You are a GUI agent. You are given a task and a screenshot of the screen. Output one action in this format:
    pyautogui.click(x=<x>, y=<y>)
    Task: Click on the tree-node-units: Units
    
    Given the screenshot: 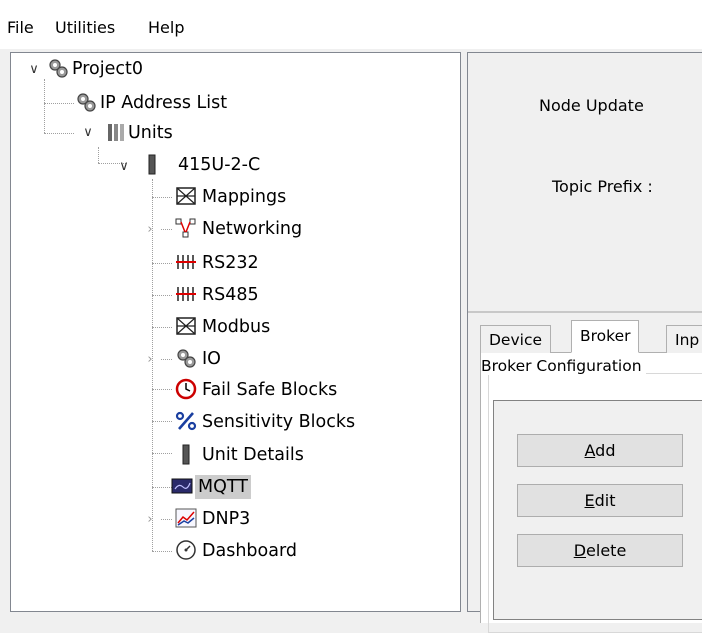 What is the action you would take?
    pyautogui.click(x=150, y=133)
    